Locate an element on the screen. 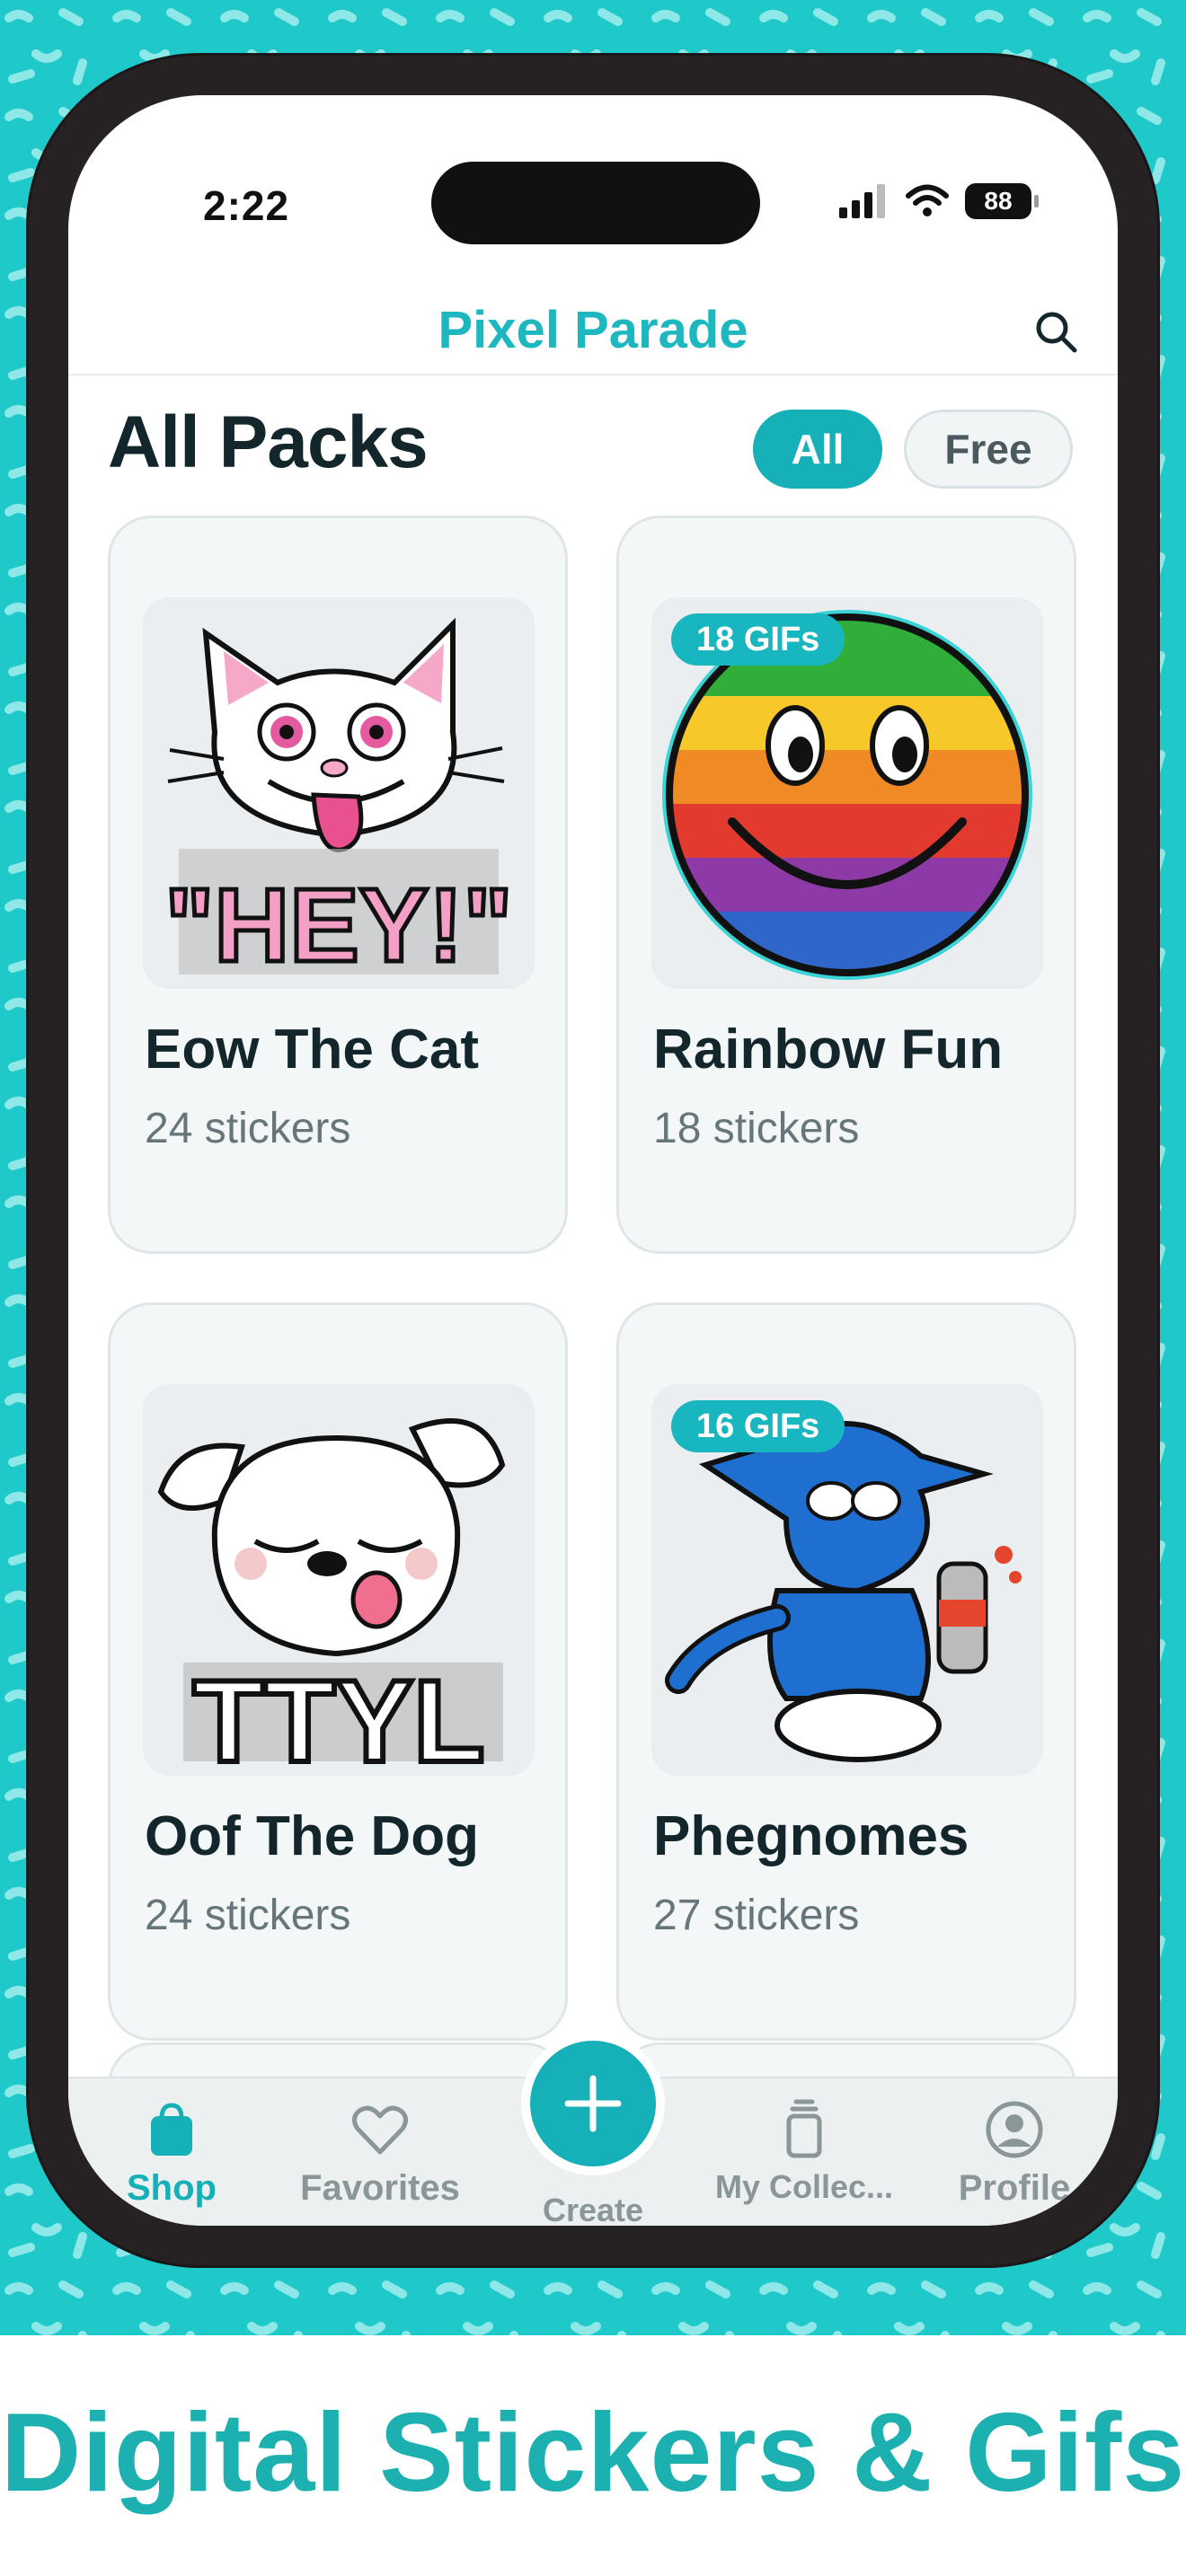  pack-card-oof-the-dog: TTYL Oof The Dog 24 stickers is located at coordinates (338, 1671).